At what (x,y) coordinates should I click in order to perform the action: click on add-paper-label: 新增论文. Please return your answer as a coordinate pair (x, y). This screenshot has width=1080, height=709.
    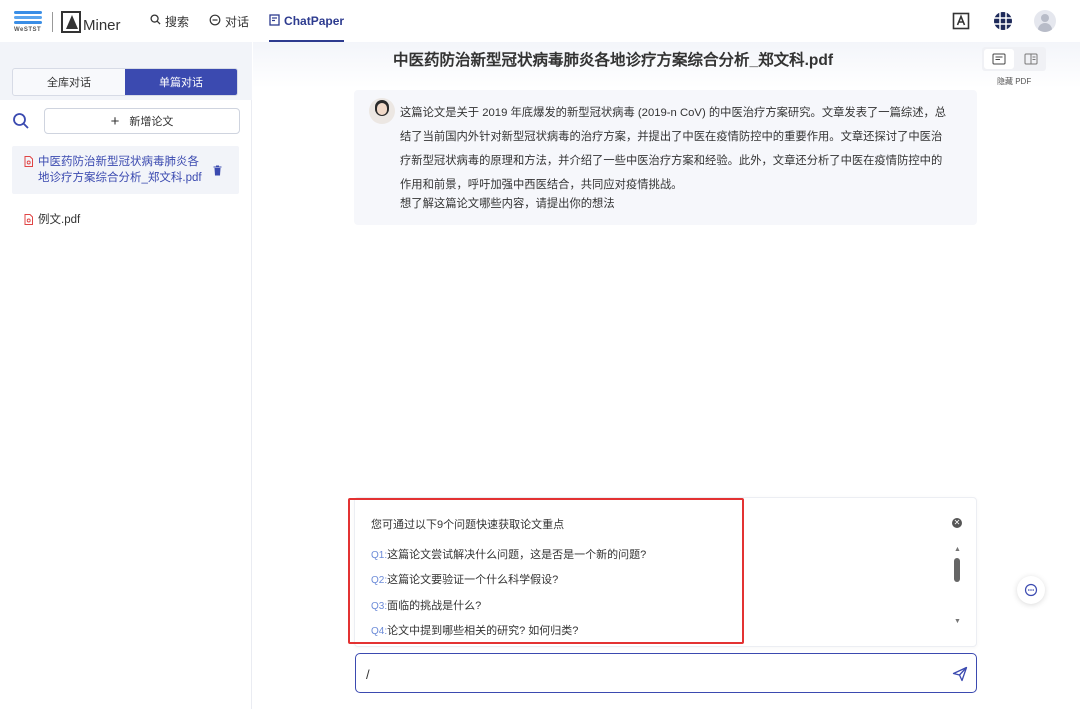
    Looking at the image, I should click on (151, 122).